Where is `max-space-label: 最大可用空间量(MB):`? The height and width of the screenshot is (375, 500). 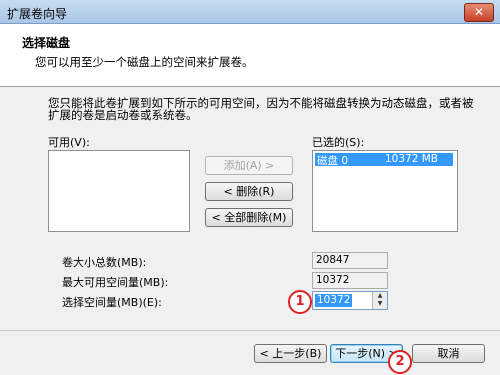 max-space-label: 最大可用空间量(MB): is located at coordinates (115, 282).